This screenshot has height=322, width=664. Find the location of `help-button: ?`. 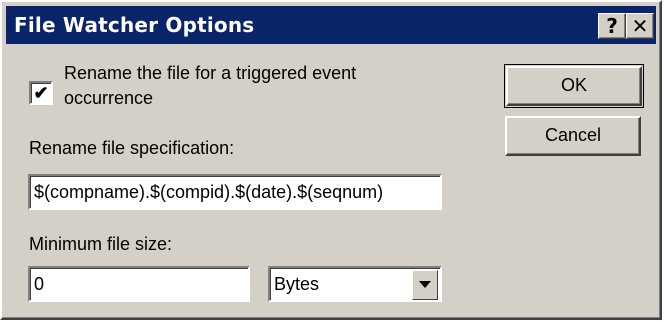

help-button: ? is located at coordinates (612, 26).